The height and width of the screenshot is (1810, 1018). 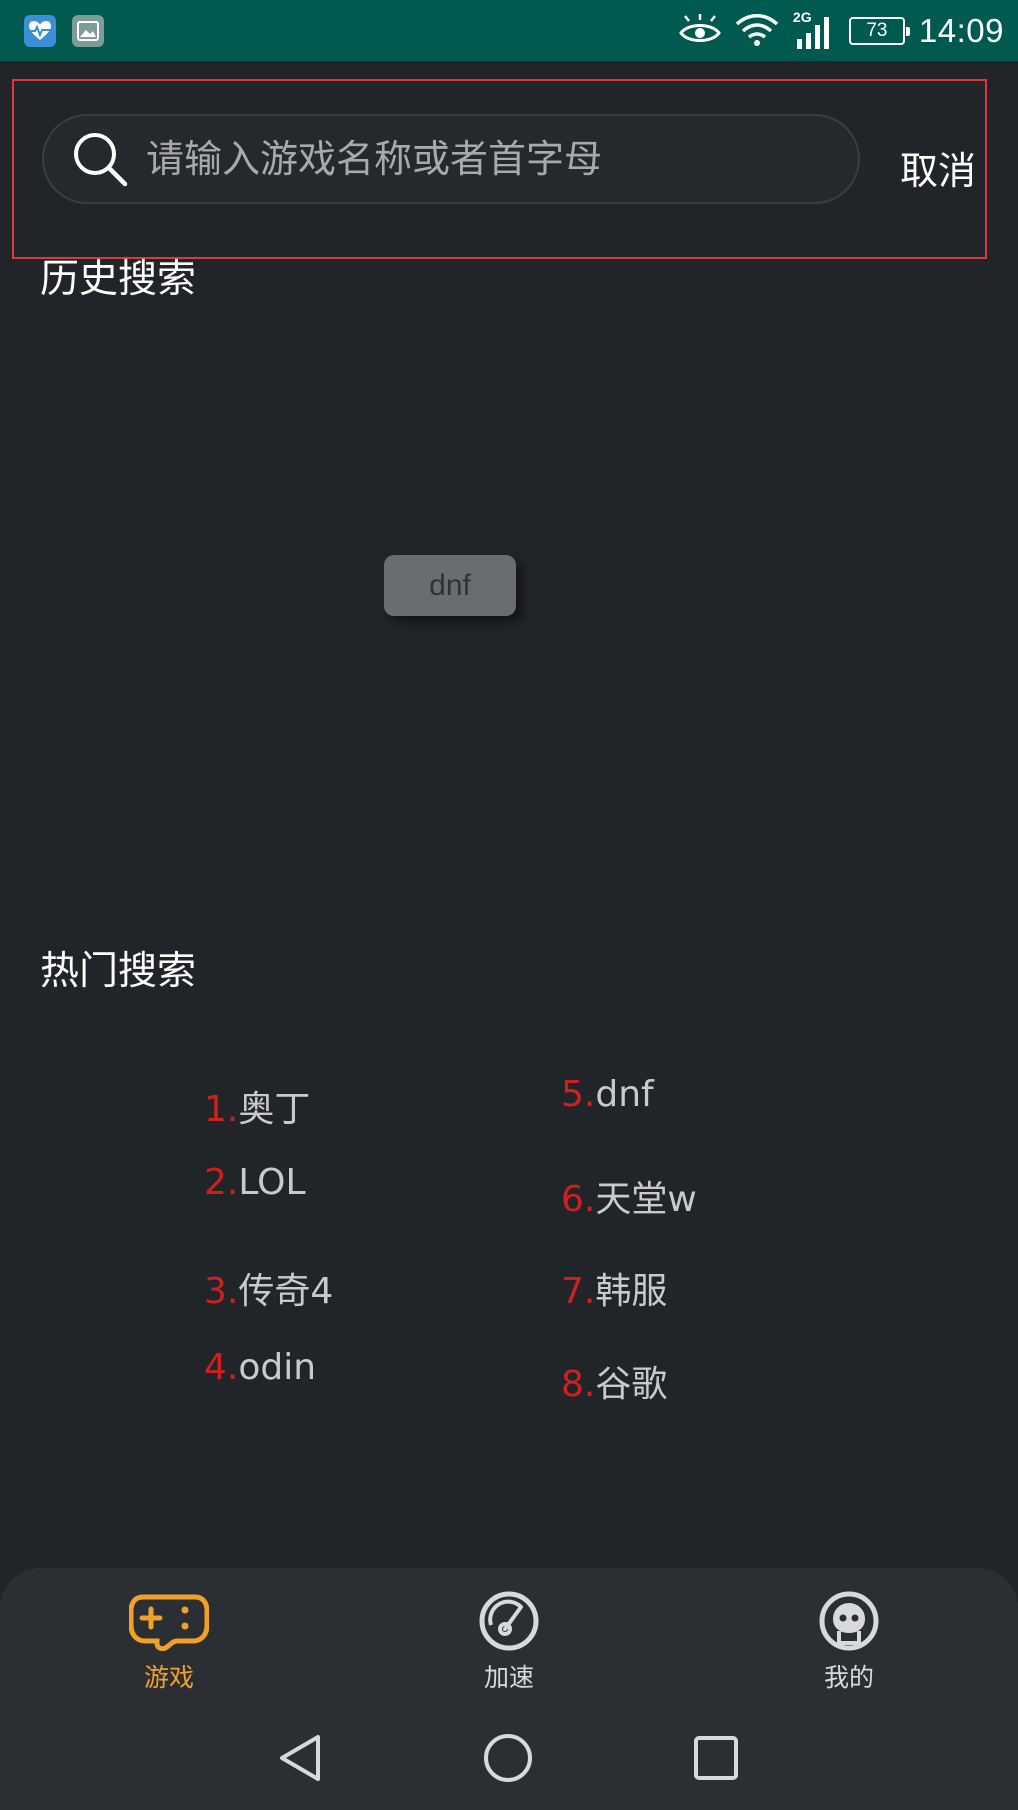 I want to click on gallery-app-icon, so click(x=88, y=31).